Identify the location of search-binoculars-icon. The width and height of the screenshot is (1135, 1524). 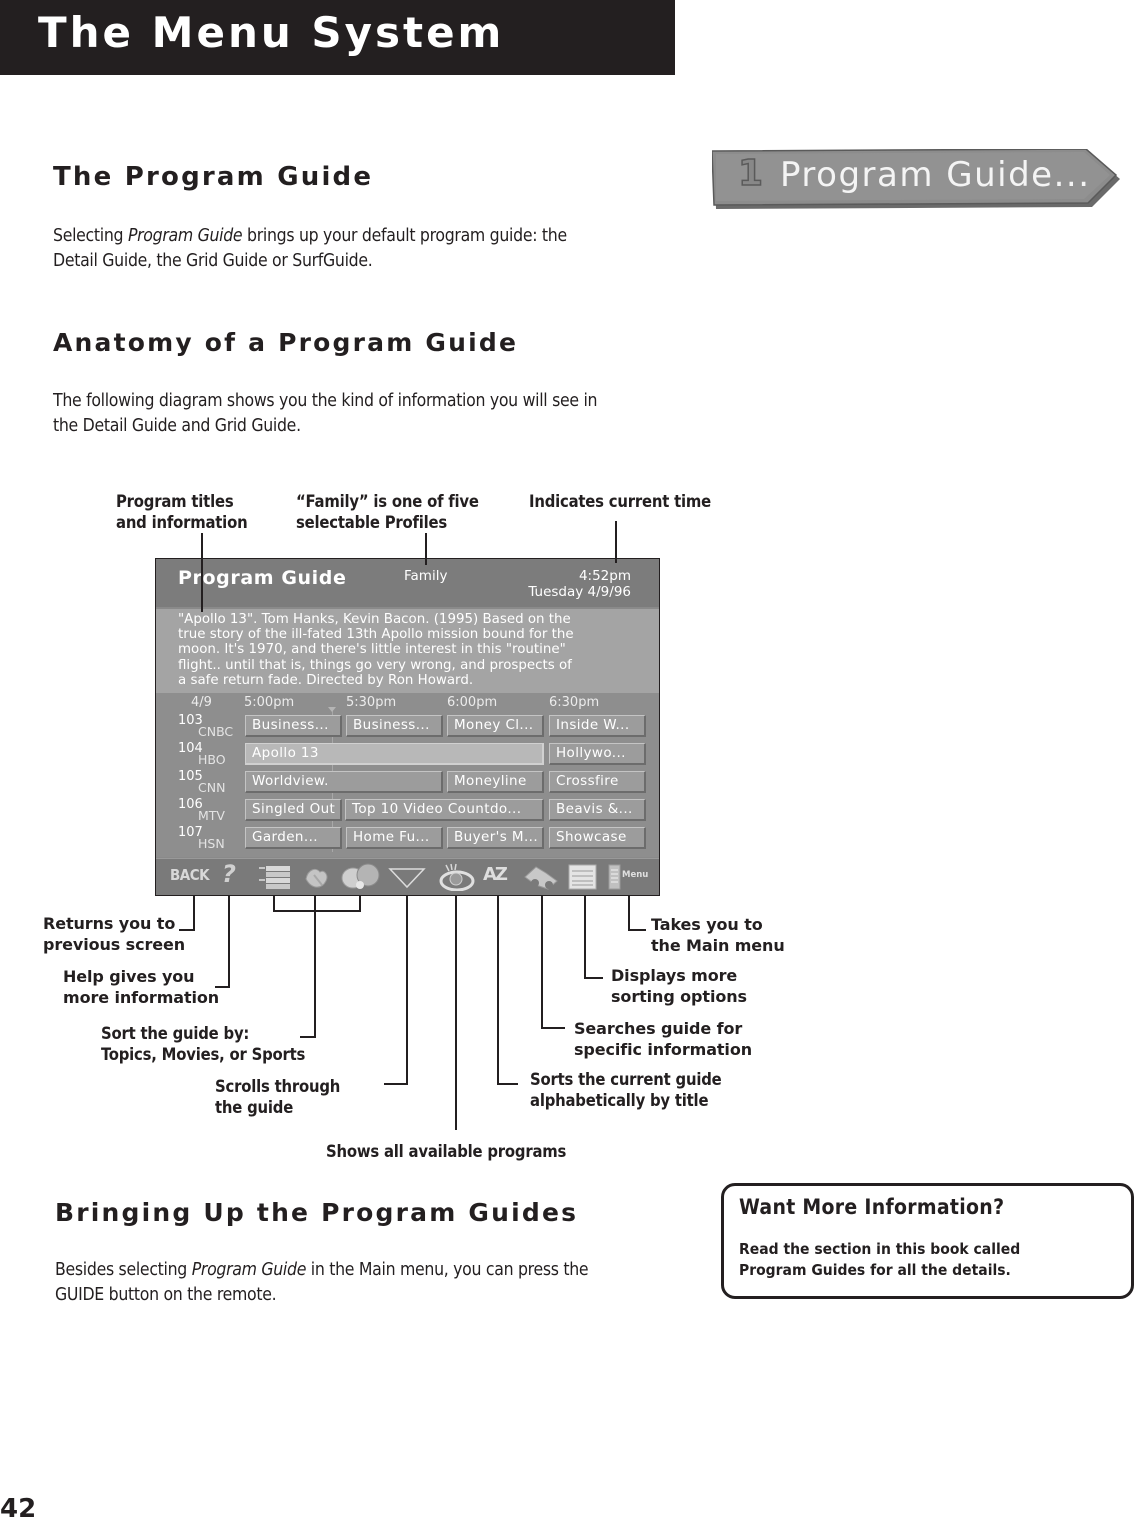
(541, 878).